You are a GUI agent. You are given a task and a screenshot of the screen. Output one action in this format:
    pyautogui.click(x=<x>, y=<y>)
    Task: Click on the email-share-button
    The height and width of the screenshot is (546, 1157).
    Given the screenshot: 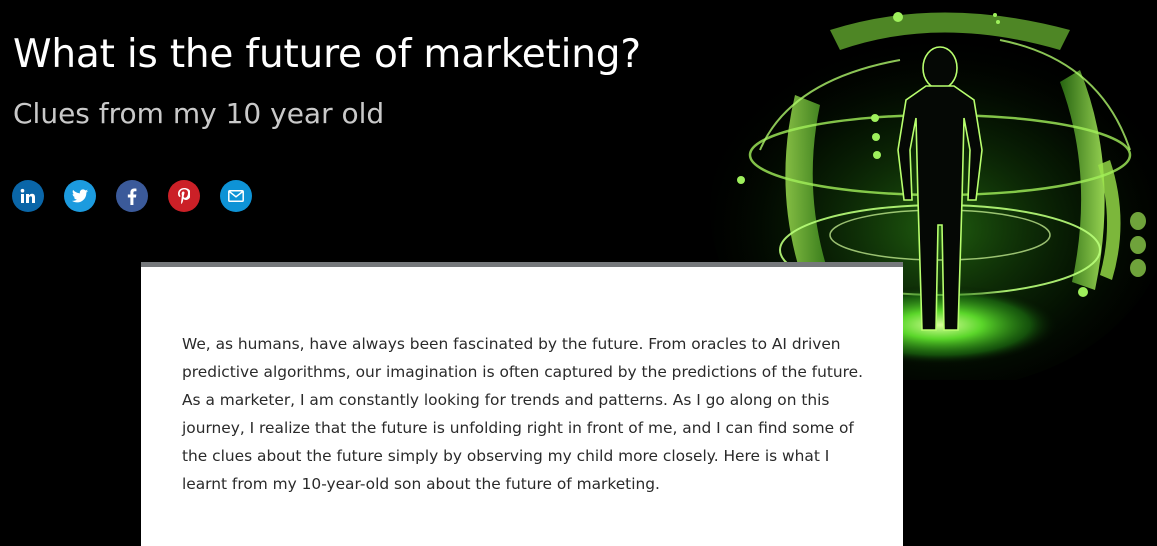 What is the action you would take?
    pyautogui.click(x=236, y=196)
    